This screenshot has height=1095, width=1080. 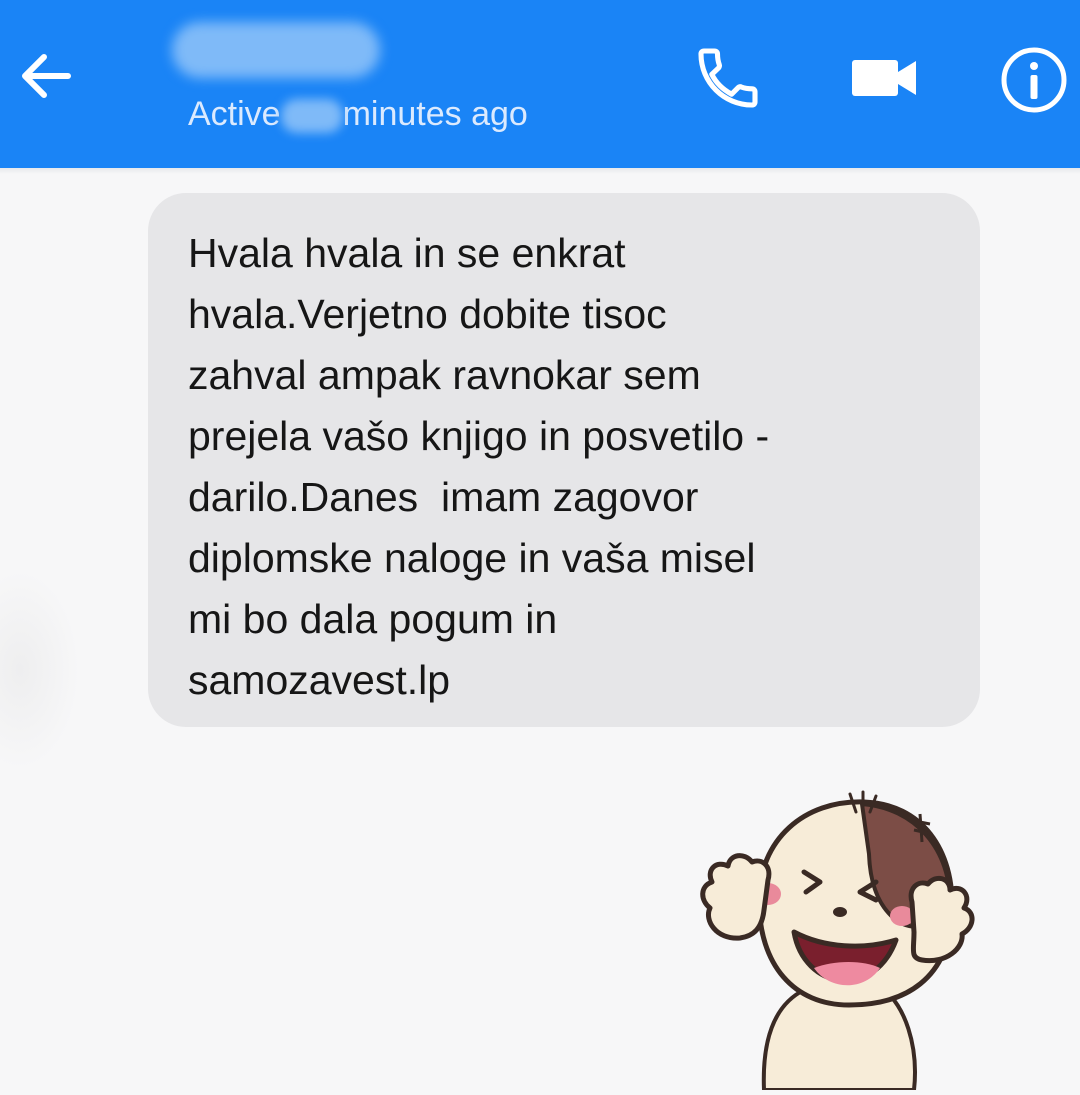 I want to click on status-prefix: Active, so click(x=234, y=114).